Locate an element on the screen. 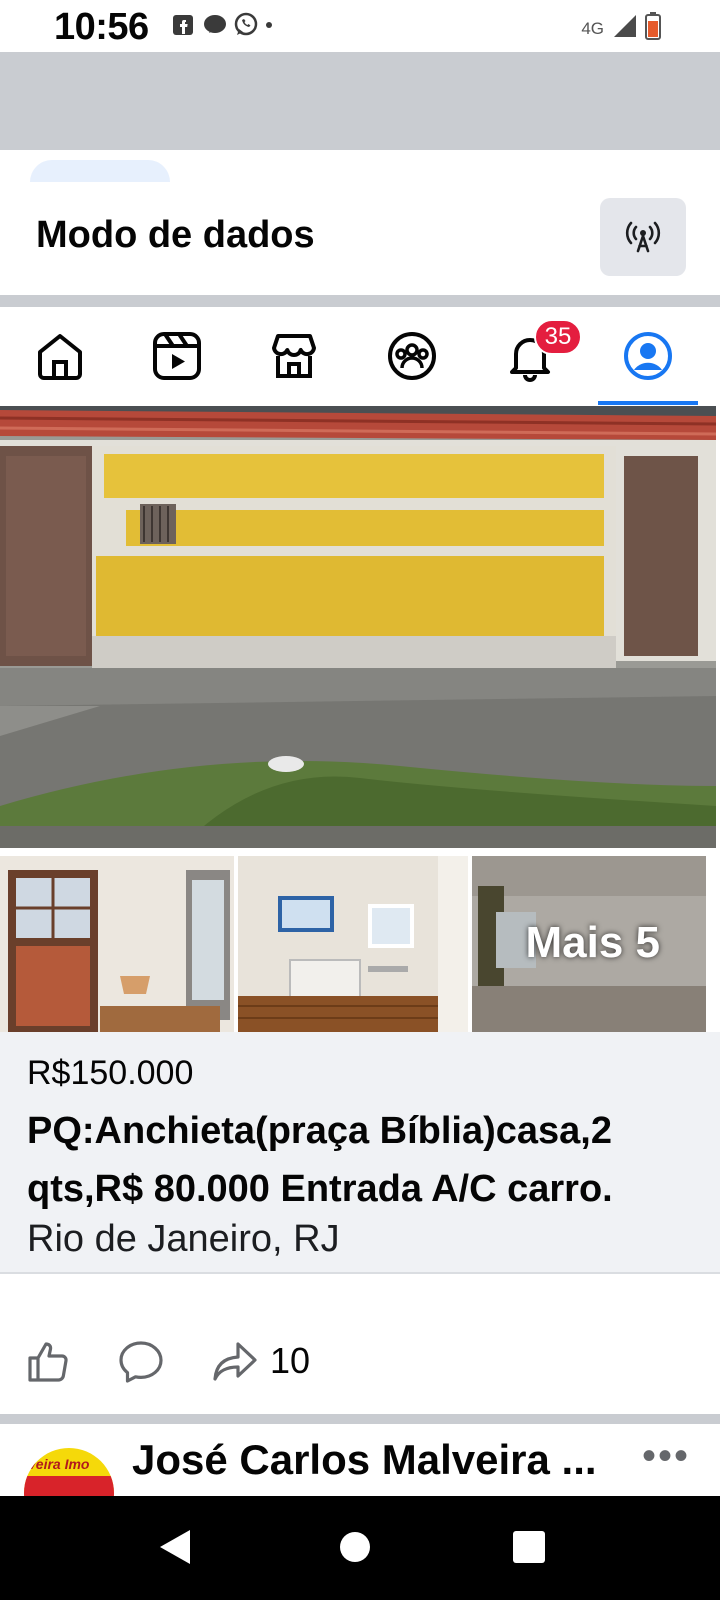 This screenshot has height=1600, width=720. like-button is located at coordinates (48, 1361).